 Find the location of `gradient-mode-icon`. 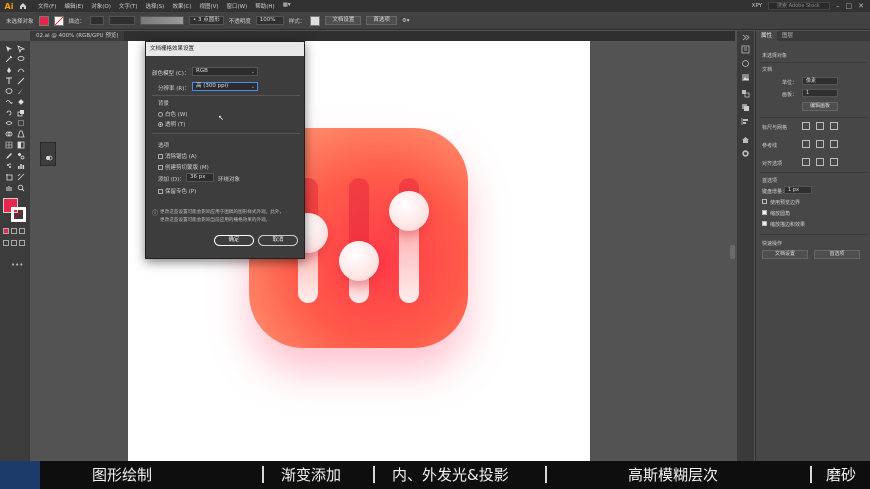

gradient-mode-icon is located at coordinates (14, 231).